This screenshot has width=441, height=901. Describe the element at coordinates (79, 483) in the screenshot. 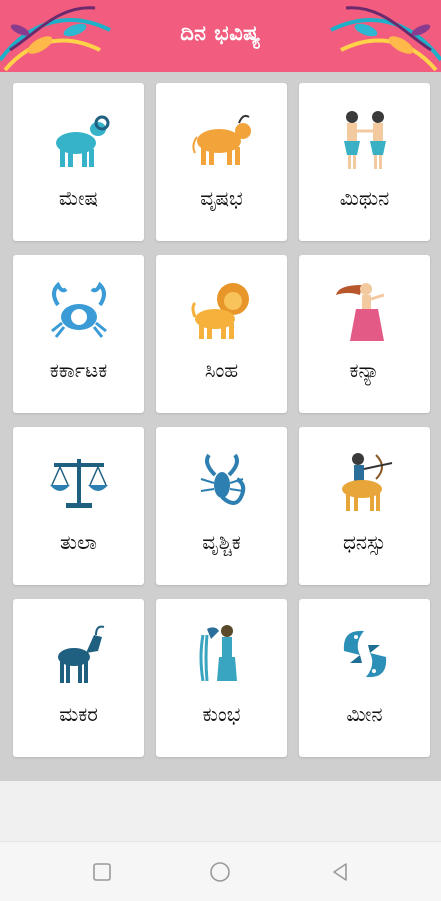

I see `scales-icon` at that location.